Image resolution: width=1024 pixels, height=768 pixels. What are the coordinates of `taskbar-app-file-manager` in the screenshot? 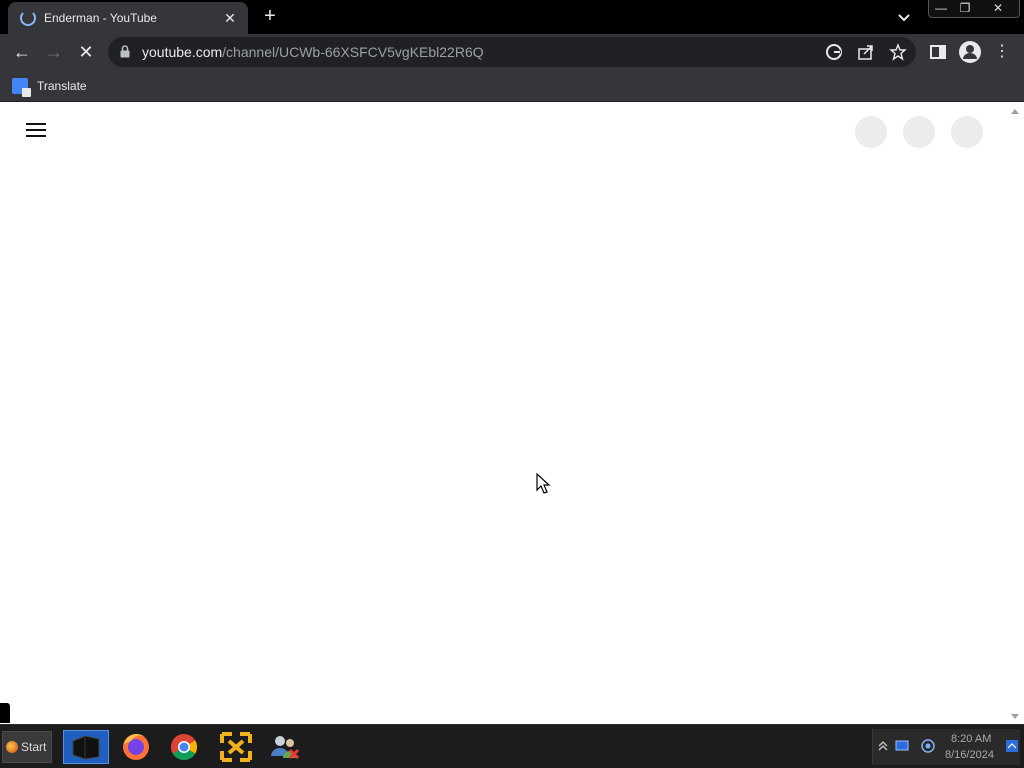 It's located at (86, 747).